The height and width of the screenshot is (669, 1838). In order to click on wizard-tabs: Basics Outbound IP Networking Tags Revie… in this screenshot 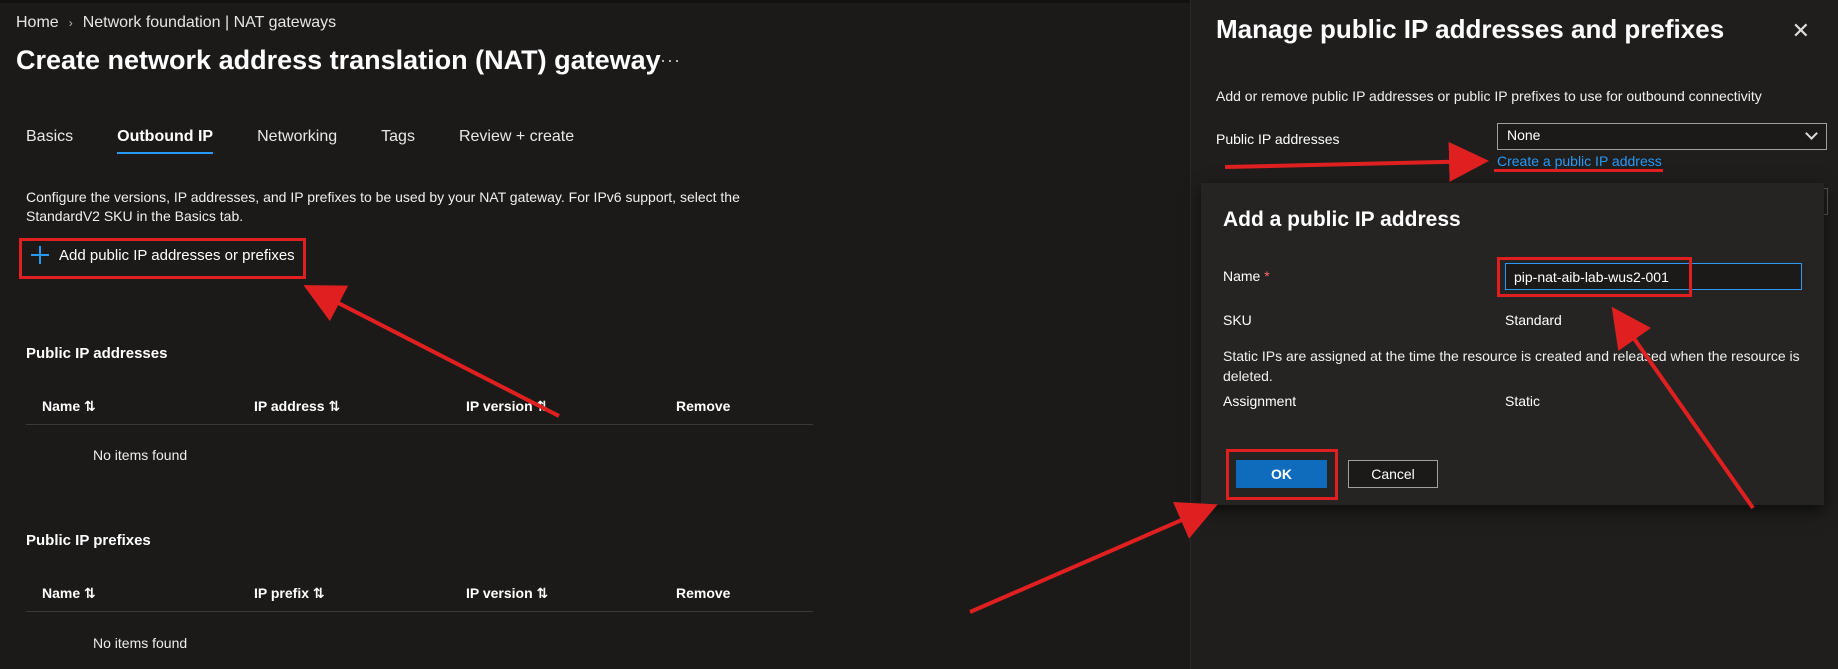, I will do `click(322, 141)`.